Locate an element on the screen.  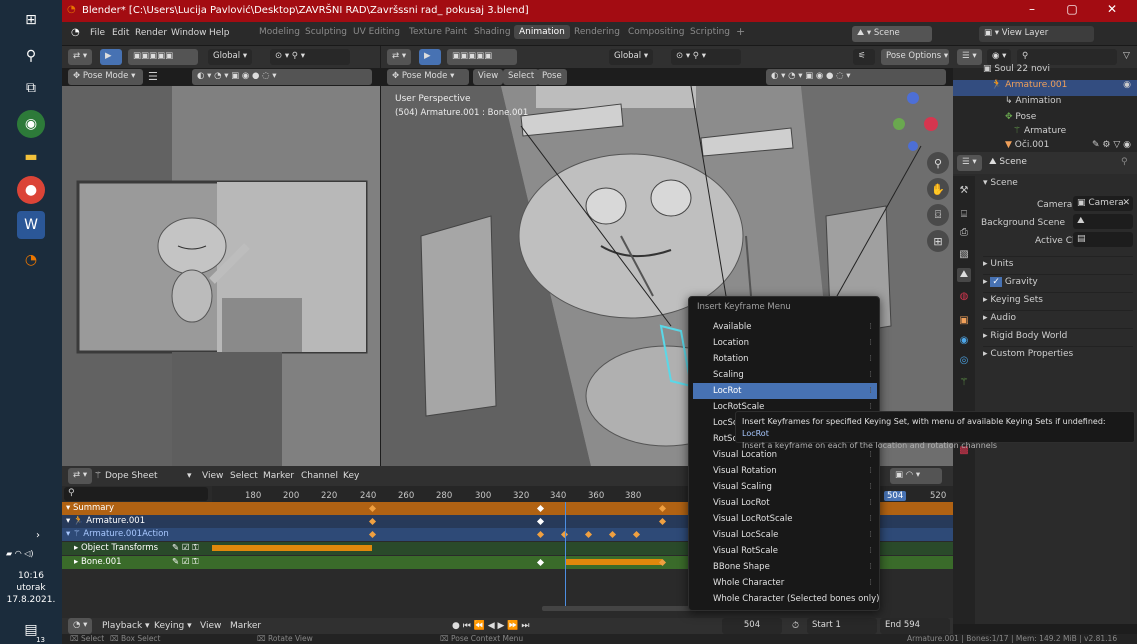
minimize-button: – is located at coordinates (1032, 11).